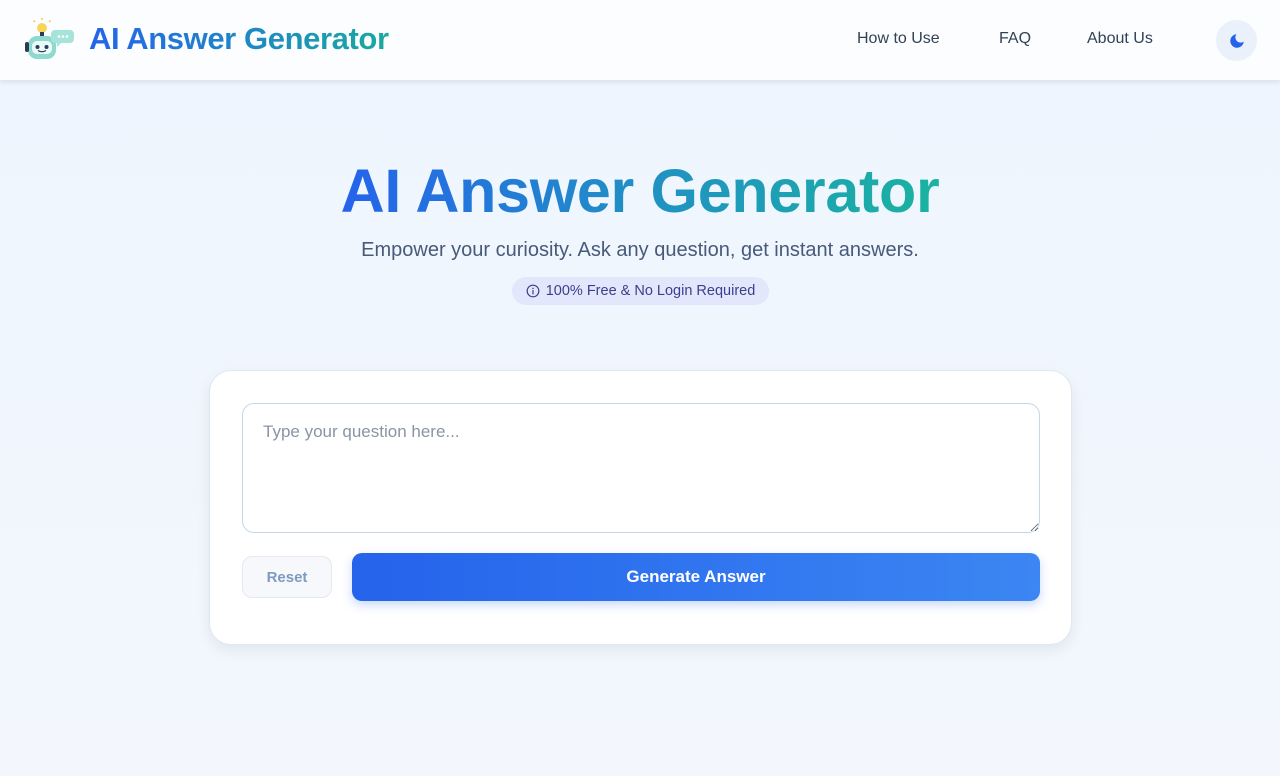 The height and width of the screenshot is (776, 1280). Describe the element at coordinates (898, 39) in the screenshot. I see `nav-how-to-use: How to Use` at that location.